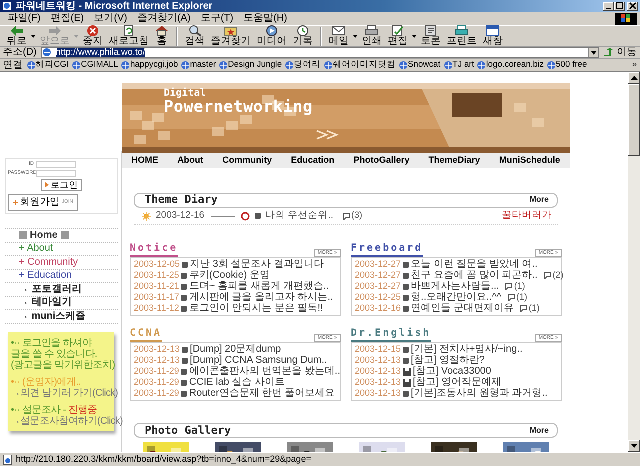 This screenshot has width=640, height=466. Describe the element at coordinates (191, 161) in the screenshot. I see `nav-link: About` at that location.